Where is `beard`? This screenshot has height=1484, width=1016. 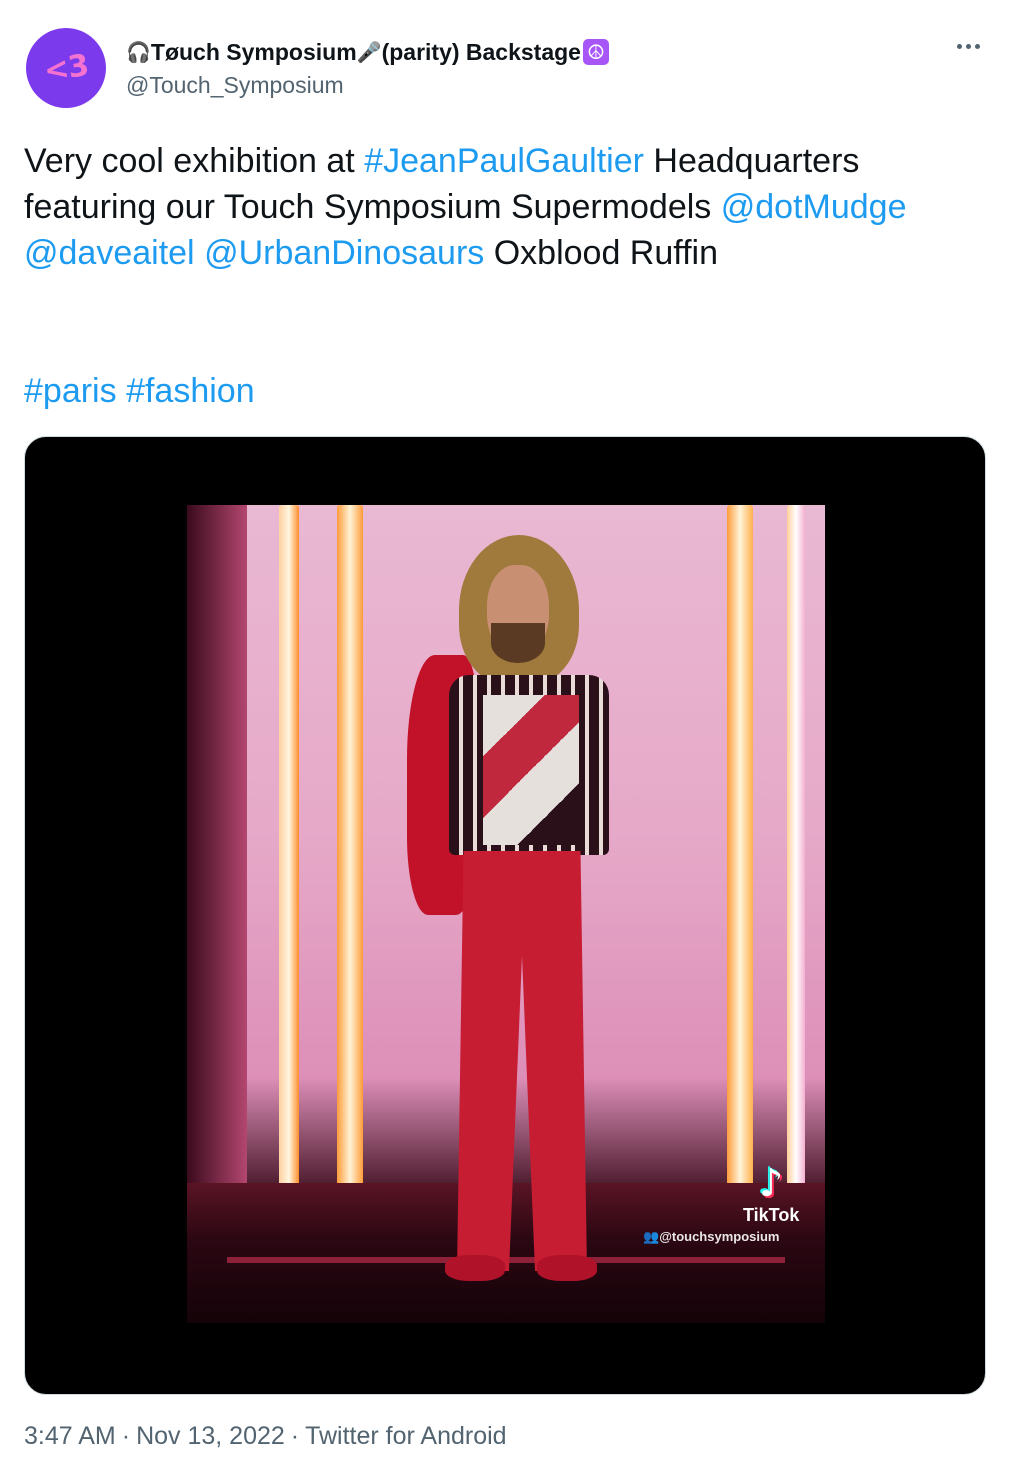
beard is located at coordinates (518, 643).